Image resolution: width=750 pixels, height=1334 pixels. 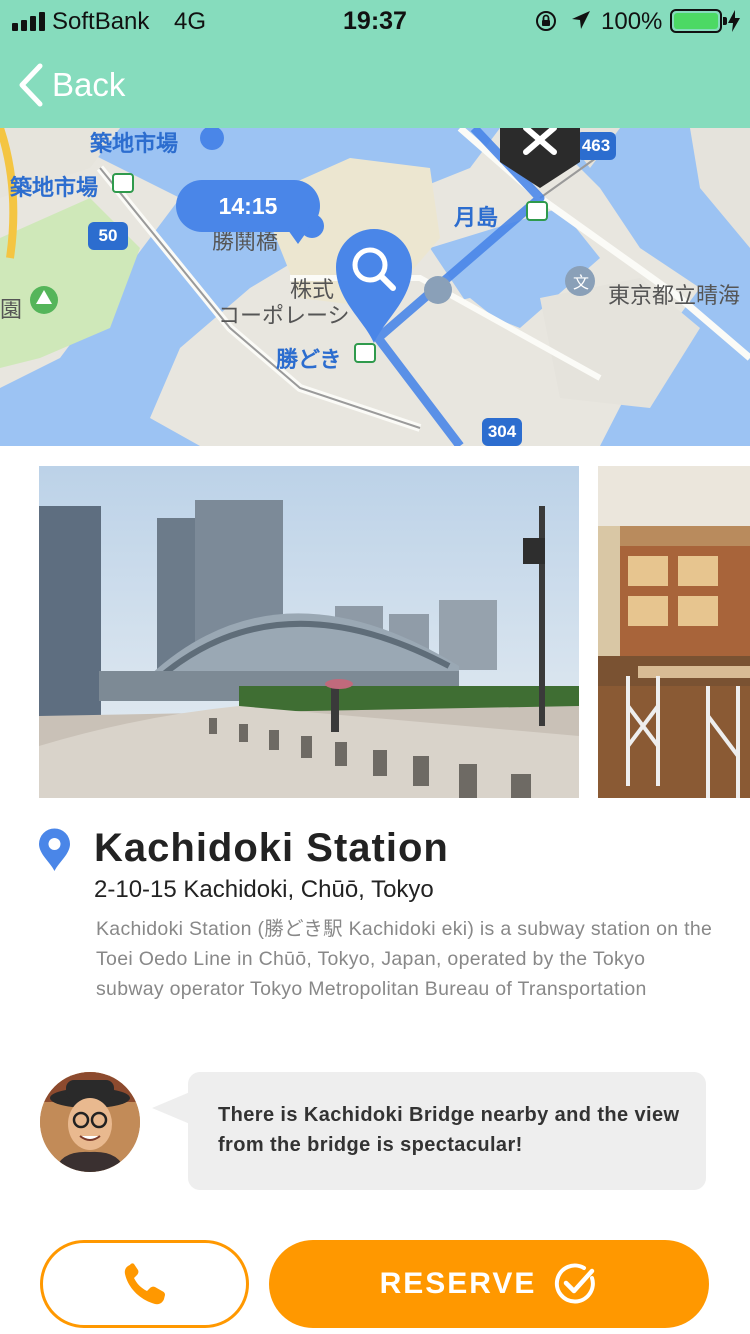 I want to click on battery-icon, so click(x=698, y=21).